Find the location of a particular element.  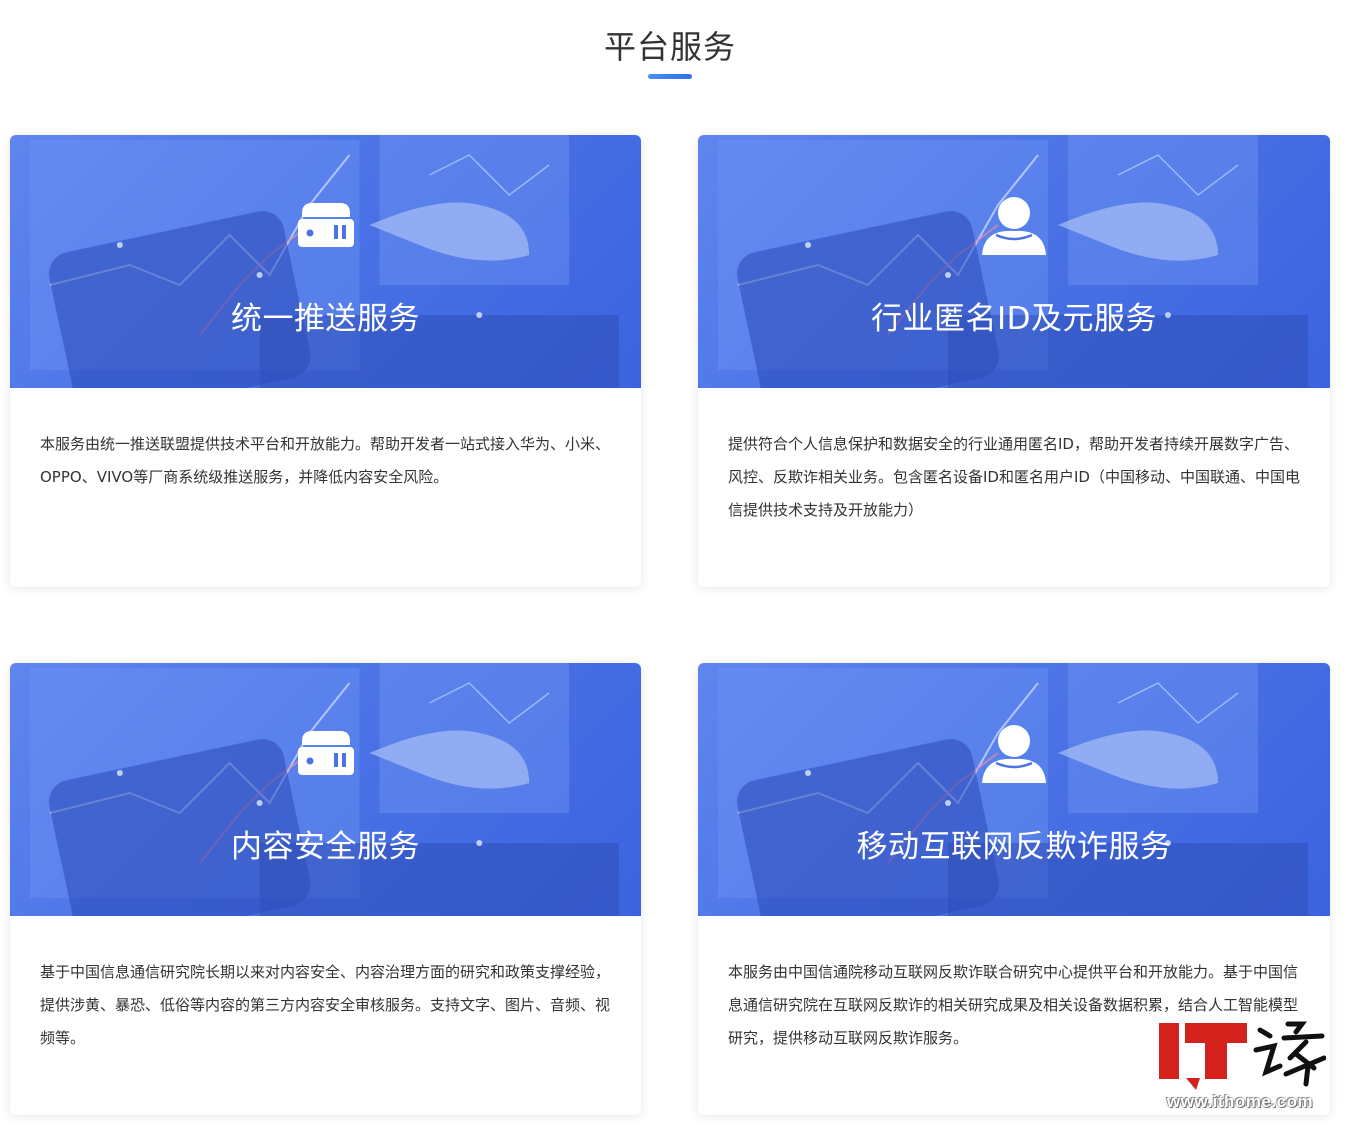

ithome-logo-icon is located at coordinates (1241, 1055).